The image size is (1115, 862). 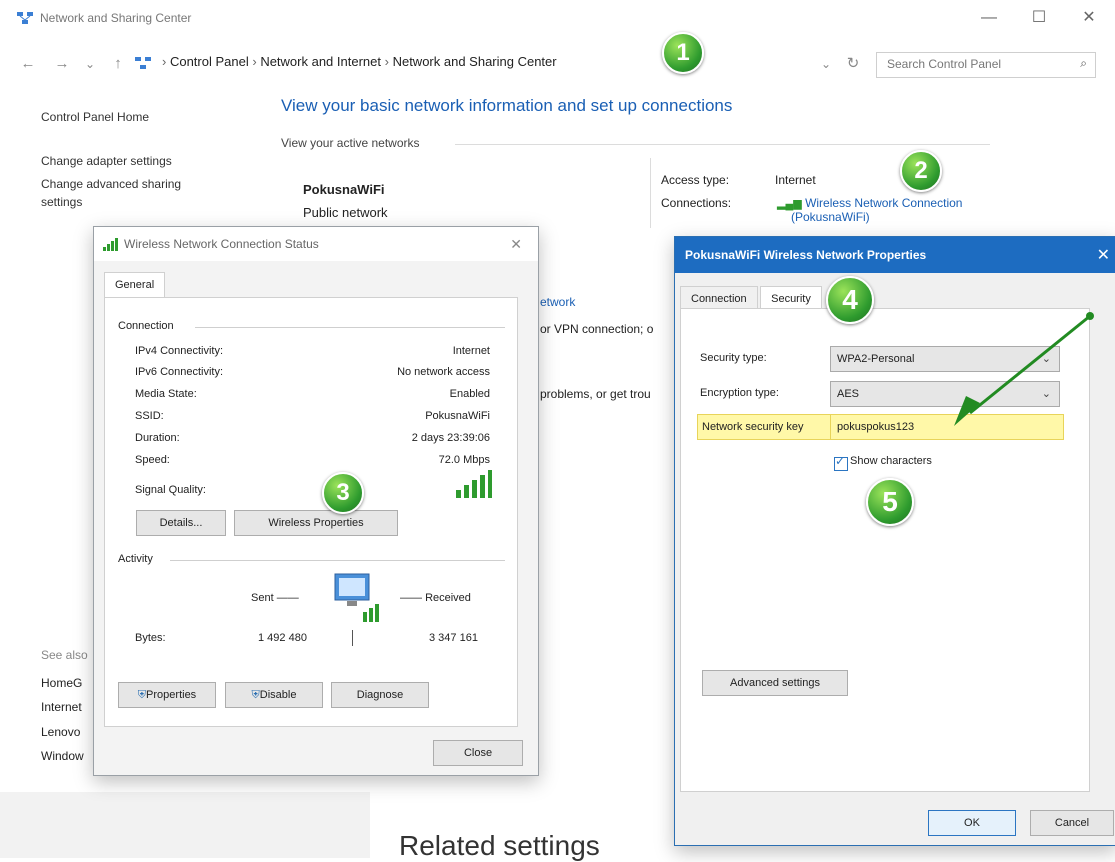 What do you see at coordinates (853, 64) in the screenshot?
I see `refresh-icon: ↻` at bounding box center [853, 64].